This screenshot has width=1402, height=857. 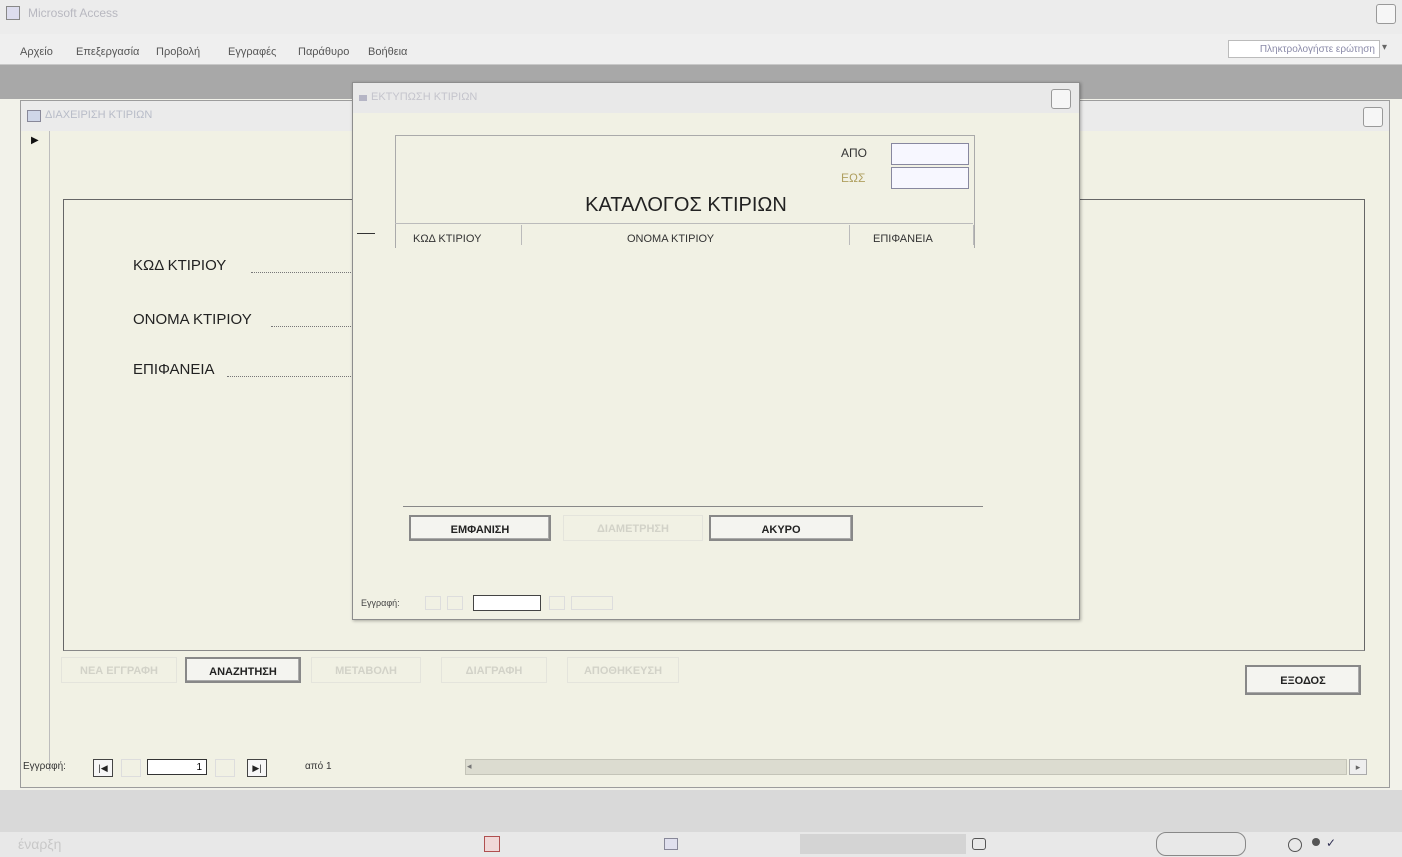 What do you see at coordinates (1331, 843) in the screenshot?
I see `tray-icon: ✓` at bounding box center [1331, 843].